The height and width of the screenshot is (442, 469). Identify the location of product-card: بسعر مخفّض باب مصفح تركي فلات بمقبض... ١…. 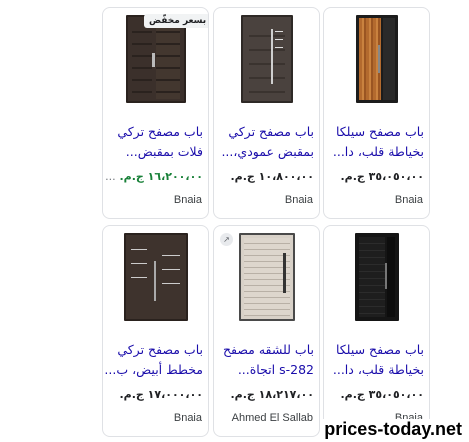
(155, 113).